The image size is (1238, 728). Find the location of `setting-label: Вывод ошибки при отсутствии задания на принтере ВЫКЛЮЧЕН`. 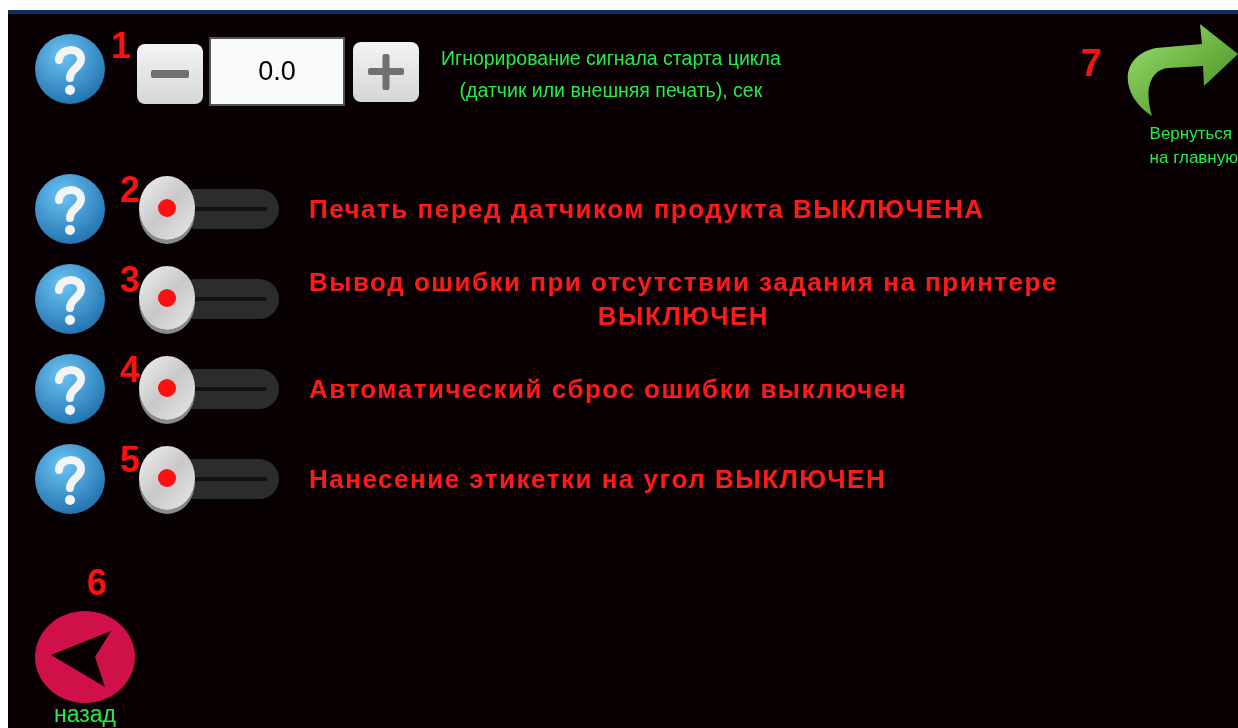

setting-label: Вывод ошибки при отсутствии задания на принтере ВЫКЛЮЧЕН is located at coordinates (683, 299).